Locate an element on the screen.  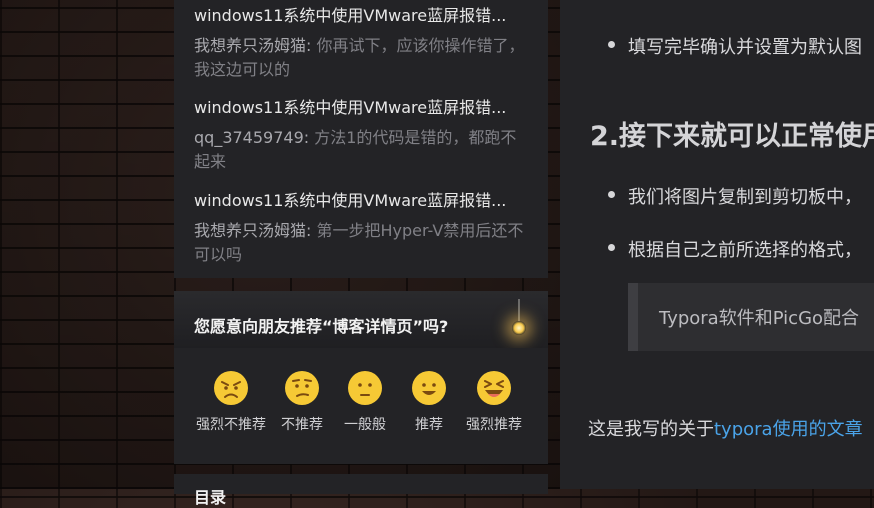
recommend-option-recommend: 推荐 is located at coordinates (429, 402).